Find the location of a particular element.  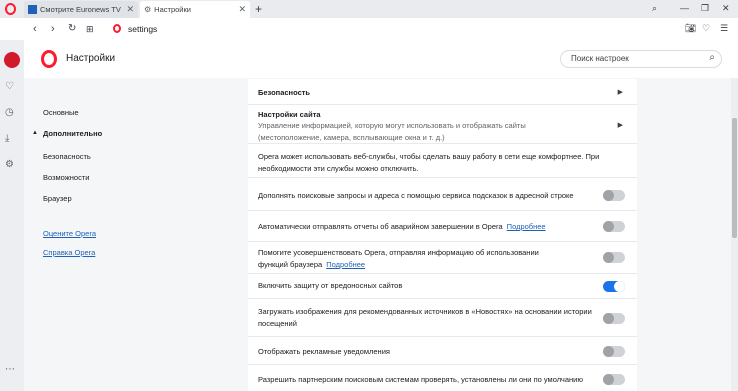

close-window-icon: ✕ is located at coordinates (726, 8).